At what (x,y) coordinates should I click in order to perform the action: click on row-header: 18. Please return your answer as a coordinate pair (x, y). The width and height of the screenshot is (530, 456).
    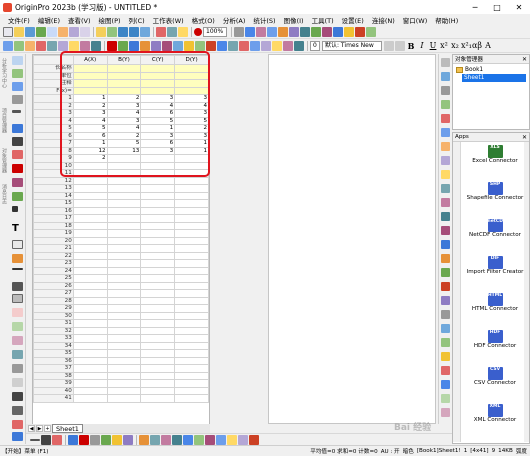
    Looking at the image, I should click on (53, 225).